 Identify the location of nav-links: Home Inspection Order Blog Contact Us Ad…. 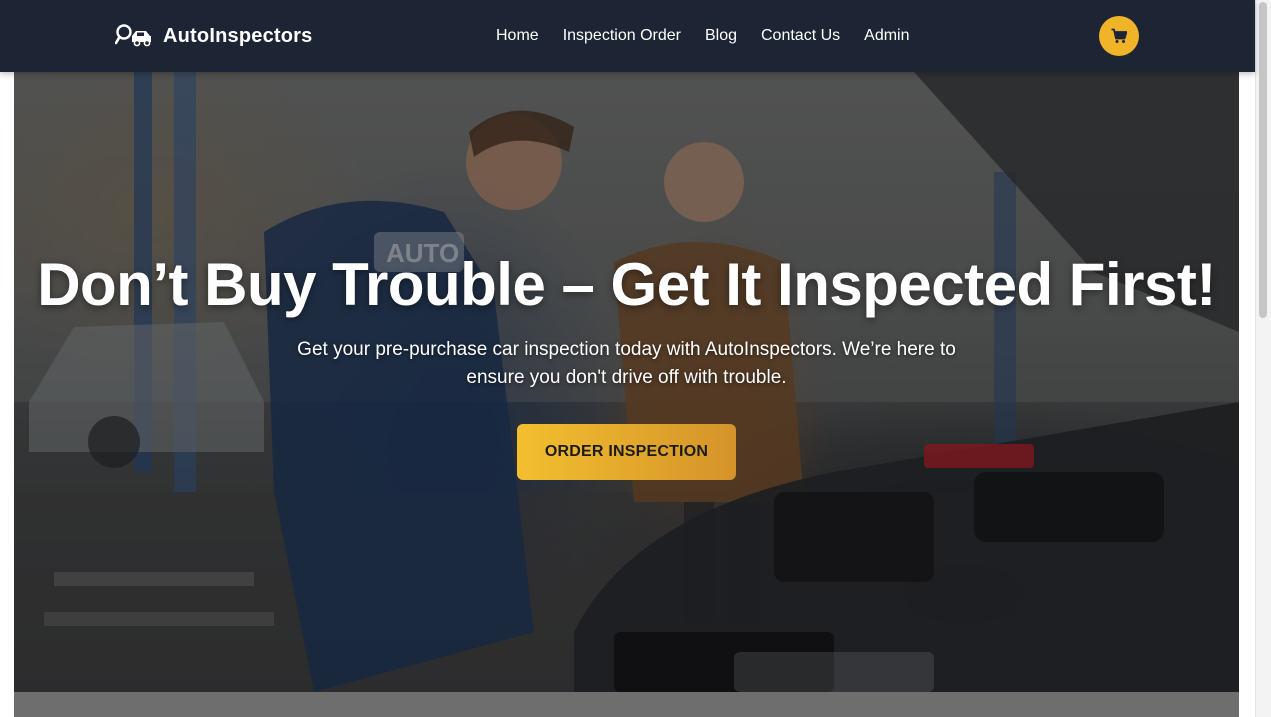
(703, 36).